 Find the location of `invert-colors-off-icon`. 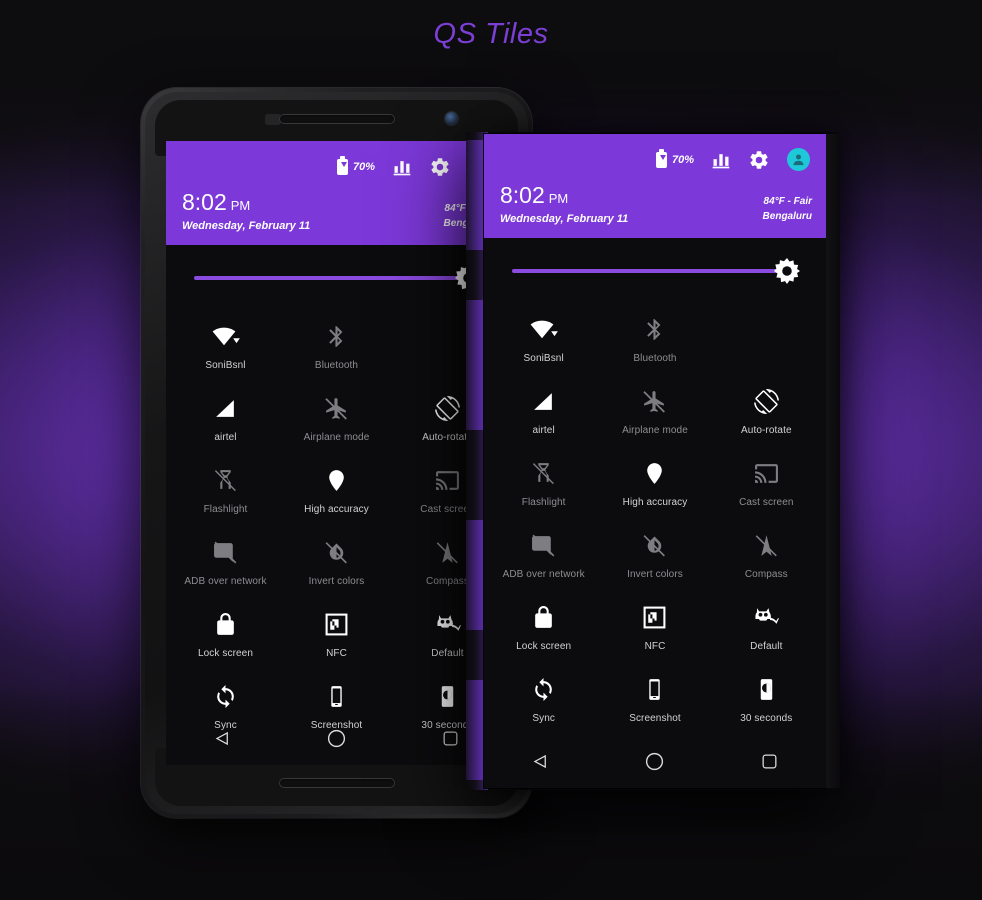

invert-colors-off-icon is located at coordinates (654, 545).